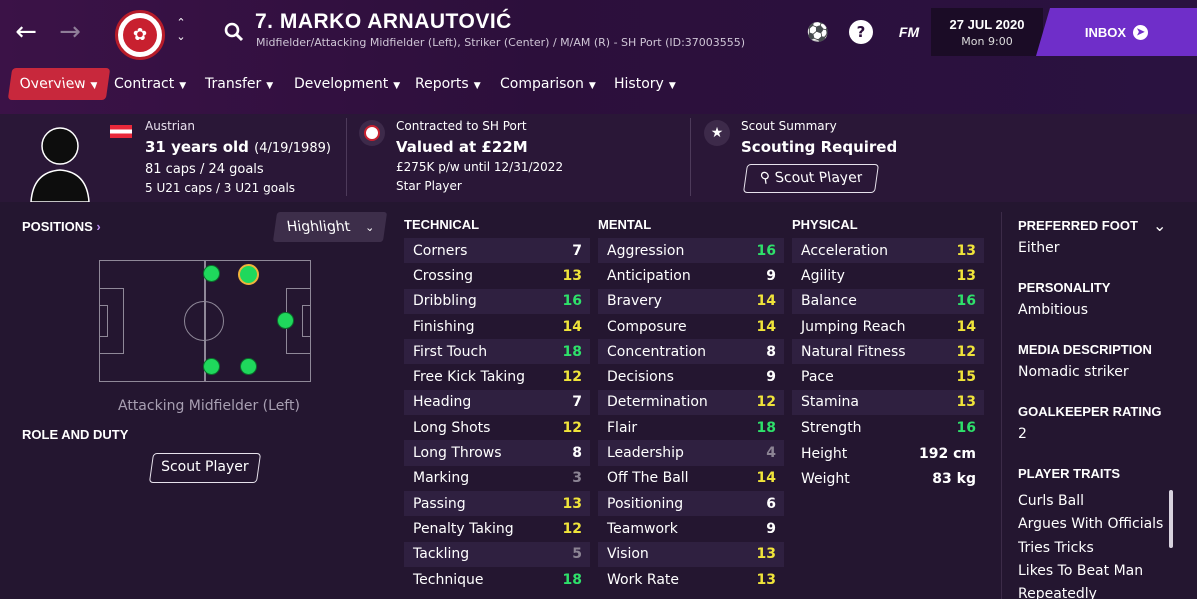  What do you see at coordinates (497, 275) in the screenshot?
I see `attribute-row: Crossing 13` at bounding box center [497, 275].